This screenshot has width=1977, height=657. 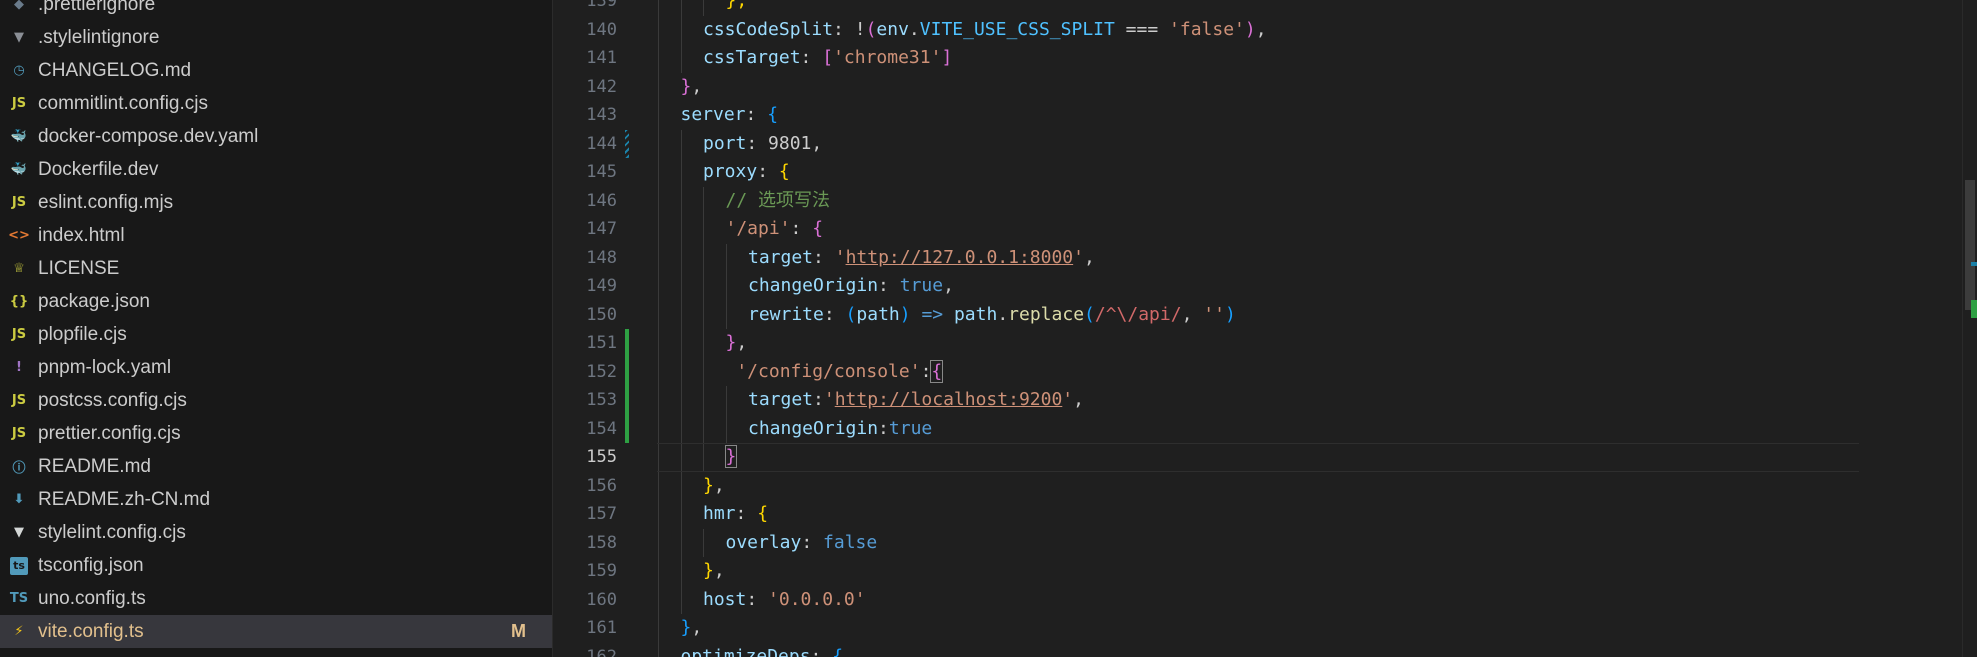 What do you see at coordinates (276, 202) in the screenshot?
I see `file-item: JS eslint.config.mjs` at bounding box center [276, 202].